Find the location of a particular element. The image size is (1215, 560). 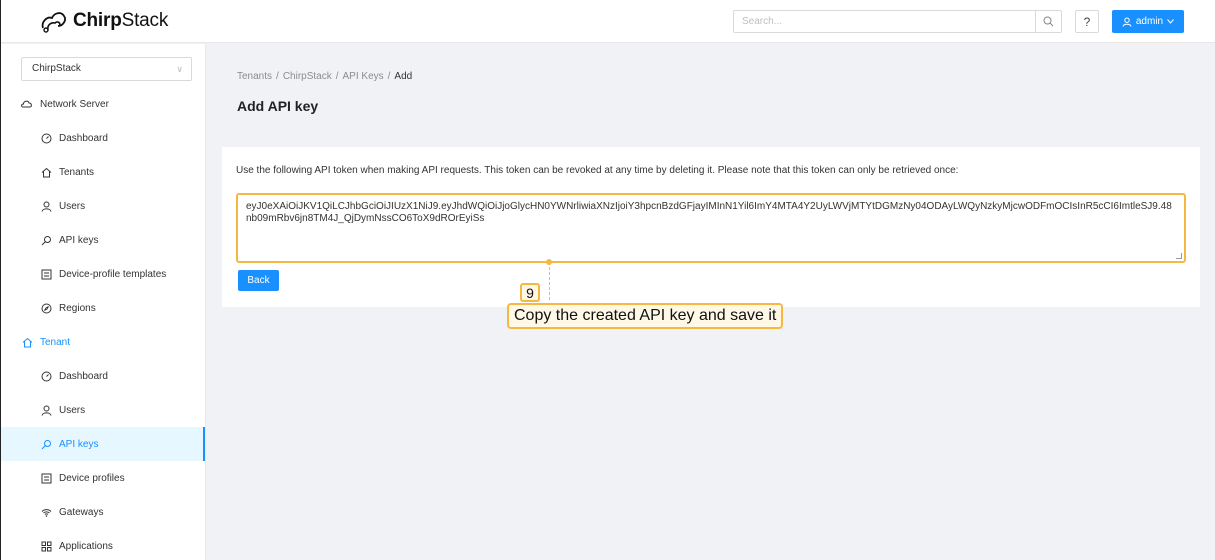

help-button: ? is located at coordinates (1087, 21).